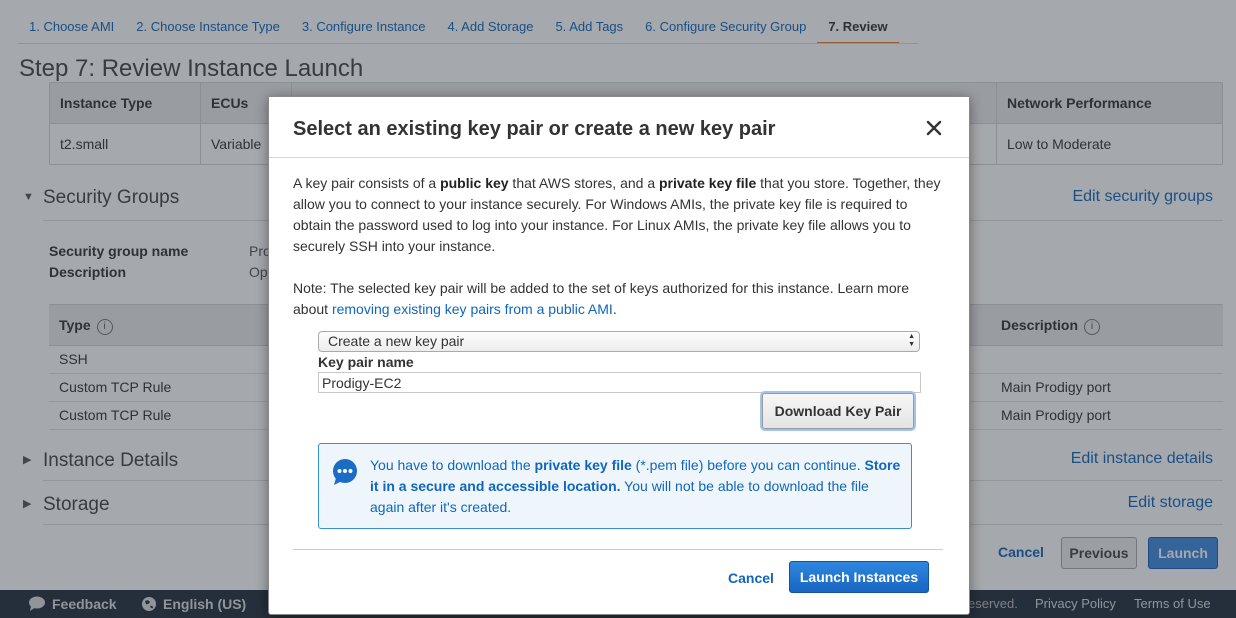  Describe the element at coordinates (859, 577) in the screenshot. I see `launch-instances-button: Launch Instances` at that location.